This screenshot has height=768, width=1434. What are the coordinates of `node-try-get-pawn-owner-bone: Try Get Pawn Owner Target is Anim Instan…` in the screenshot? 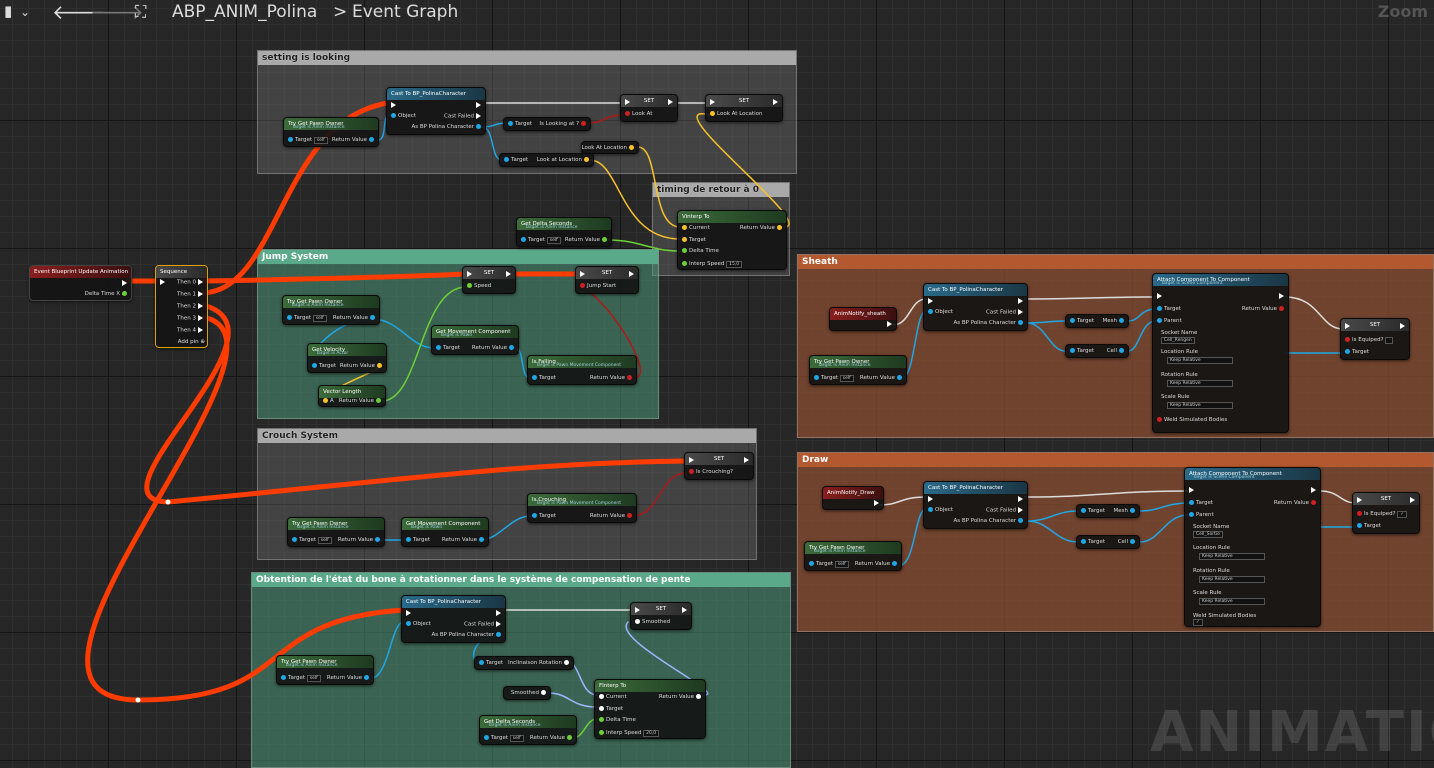 It's located at (325, 670).